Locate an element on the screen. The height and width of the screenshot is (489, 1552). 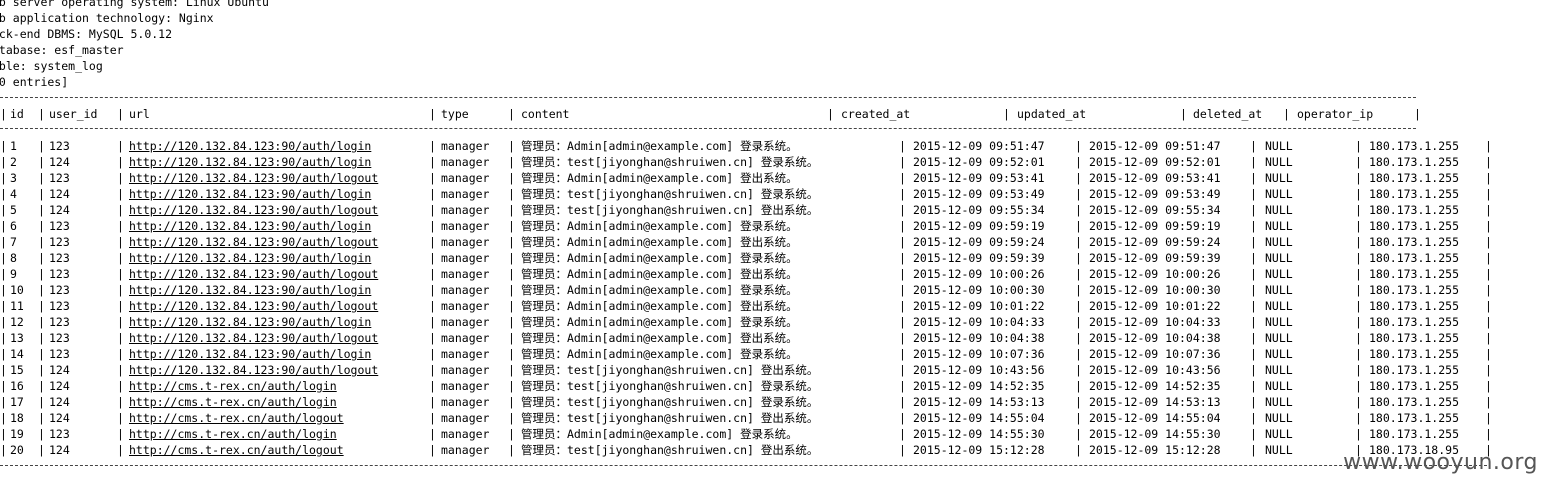
cell-id: 17 is located at coordinates (17, 402).